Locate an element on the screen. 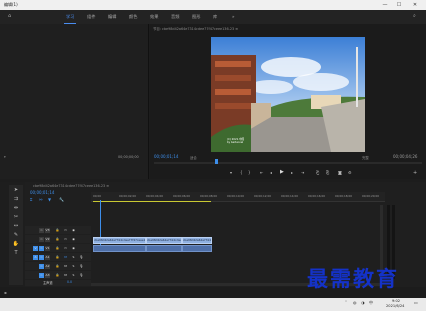 The width and height of the screenshot is (426, 311). lift-icon: ⎗ is located at coordinates (317, 172).